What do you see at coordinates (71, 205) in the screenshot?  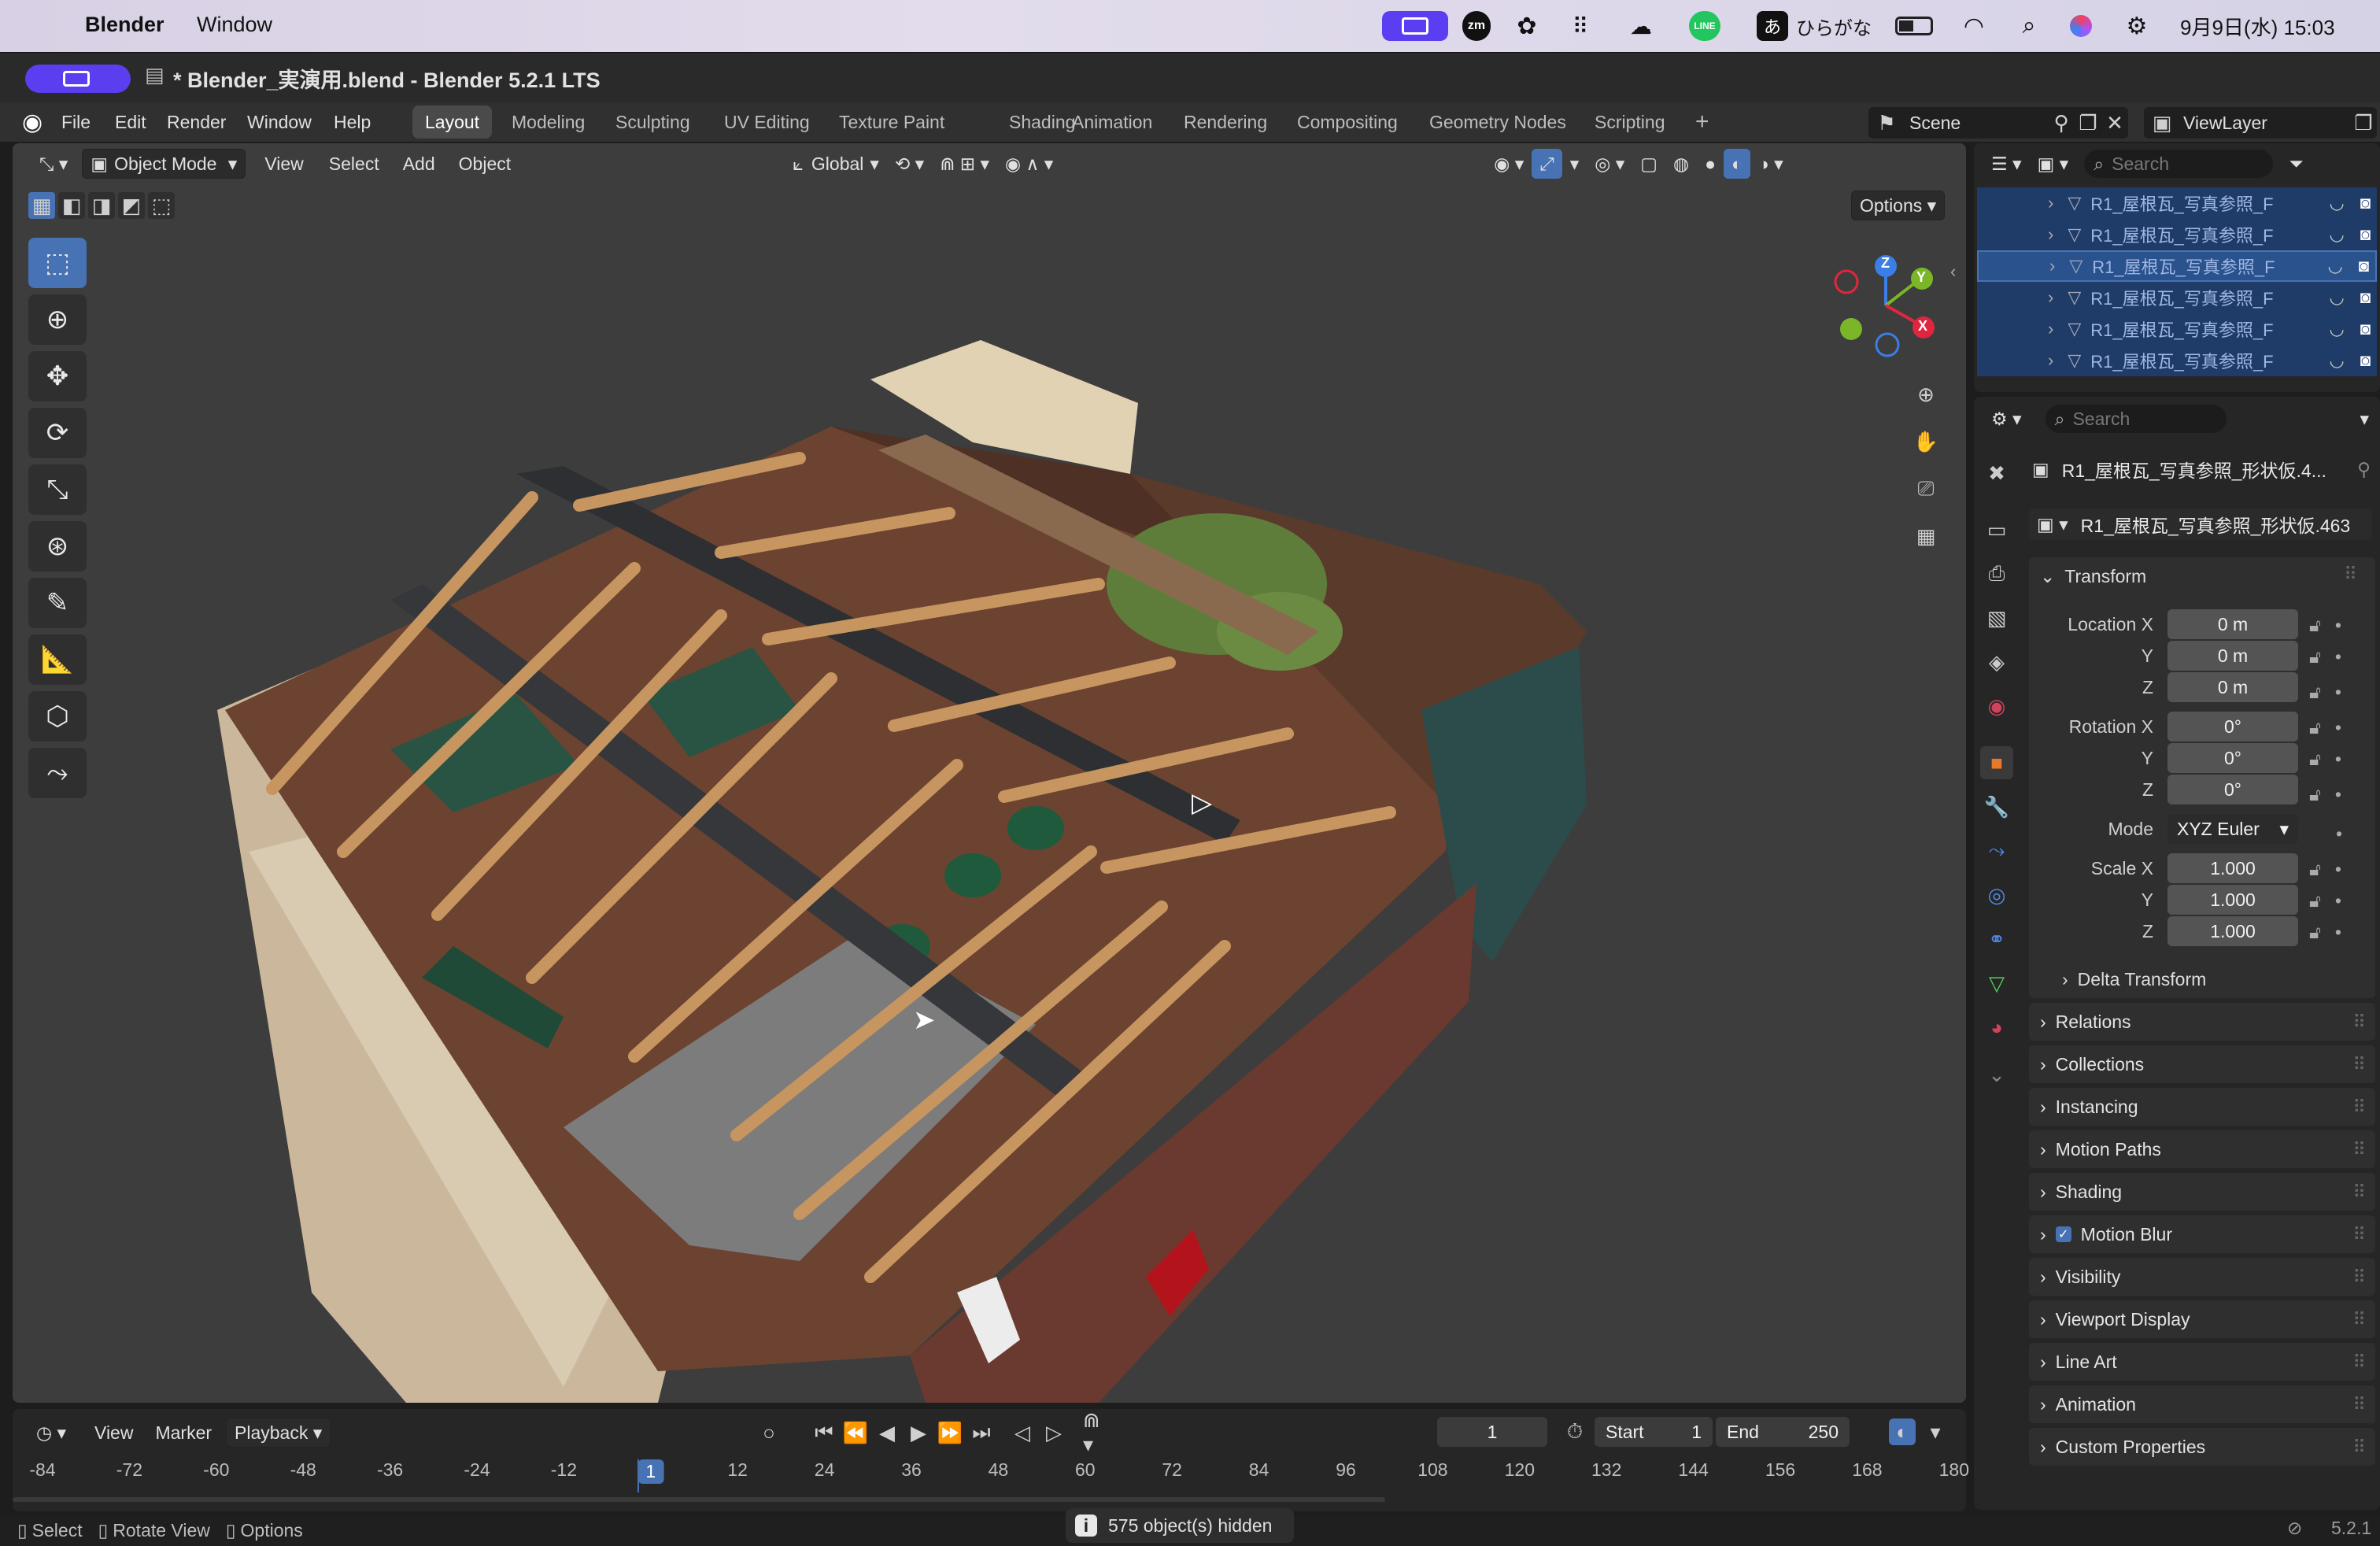 I see `select-extend-icon: ◧` at bounding box center [71, 205].